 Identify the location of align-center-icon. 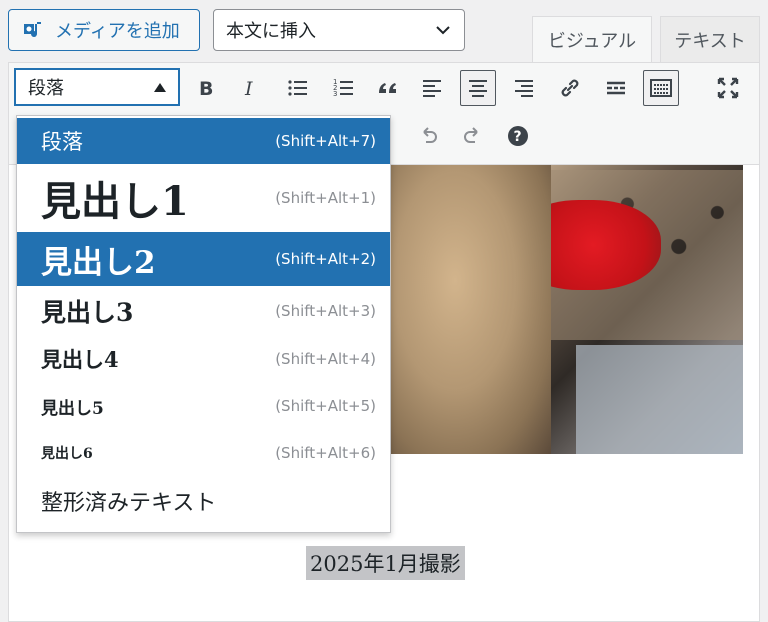
(478, 88).